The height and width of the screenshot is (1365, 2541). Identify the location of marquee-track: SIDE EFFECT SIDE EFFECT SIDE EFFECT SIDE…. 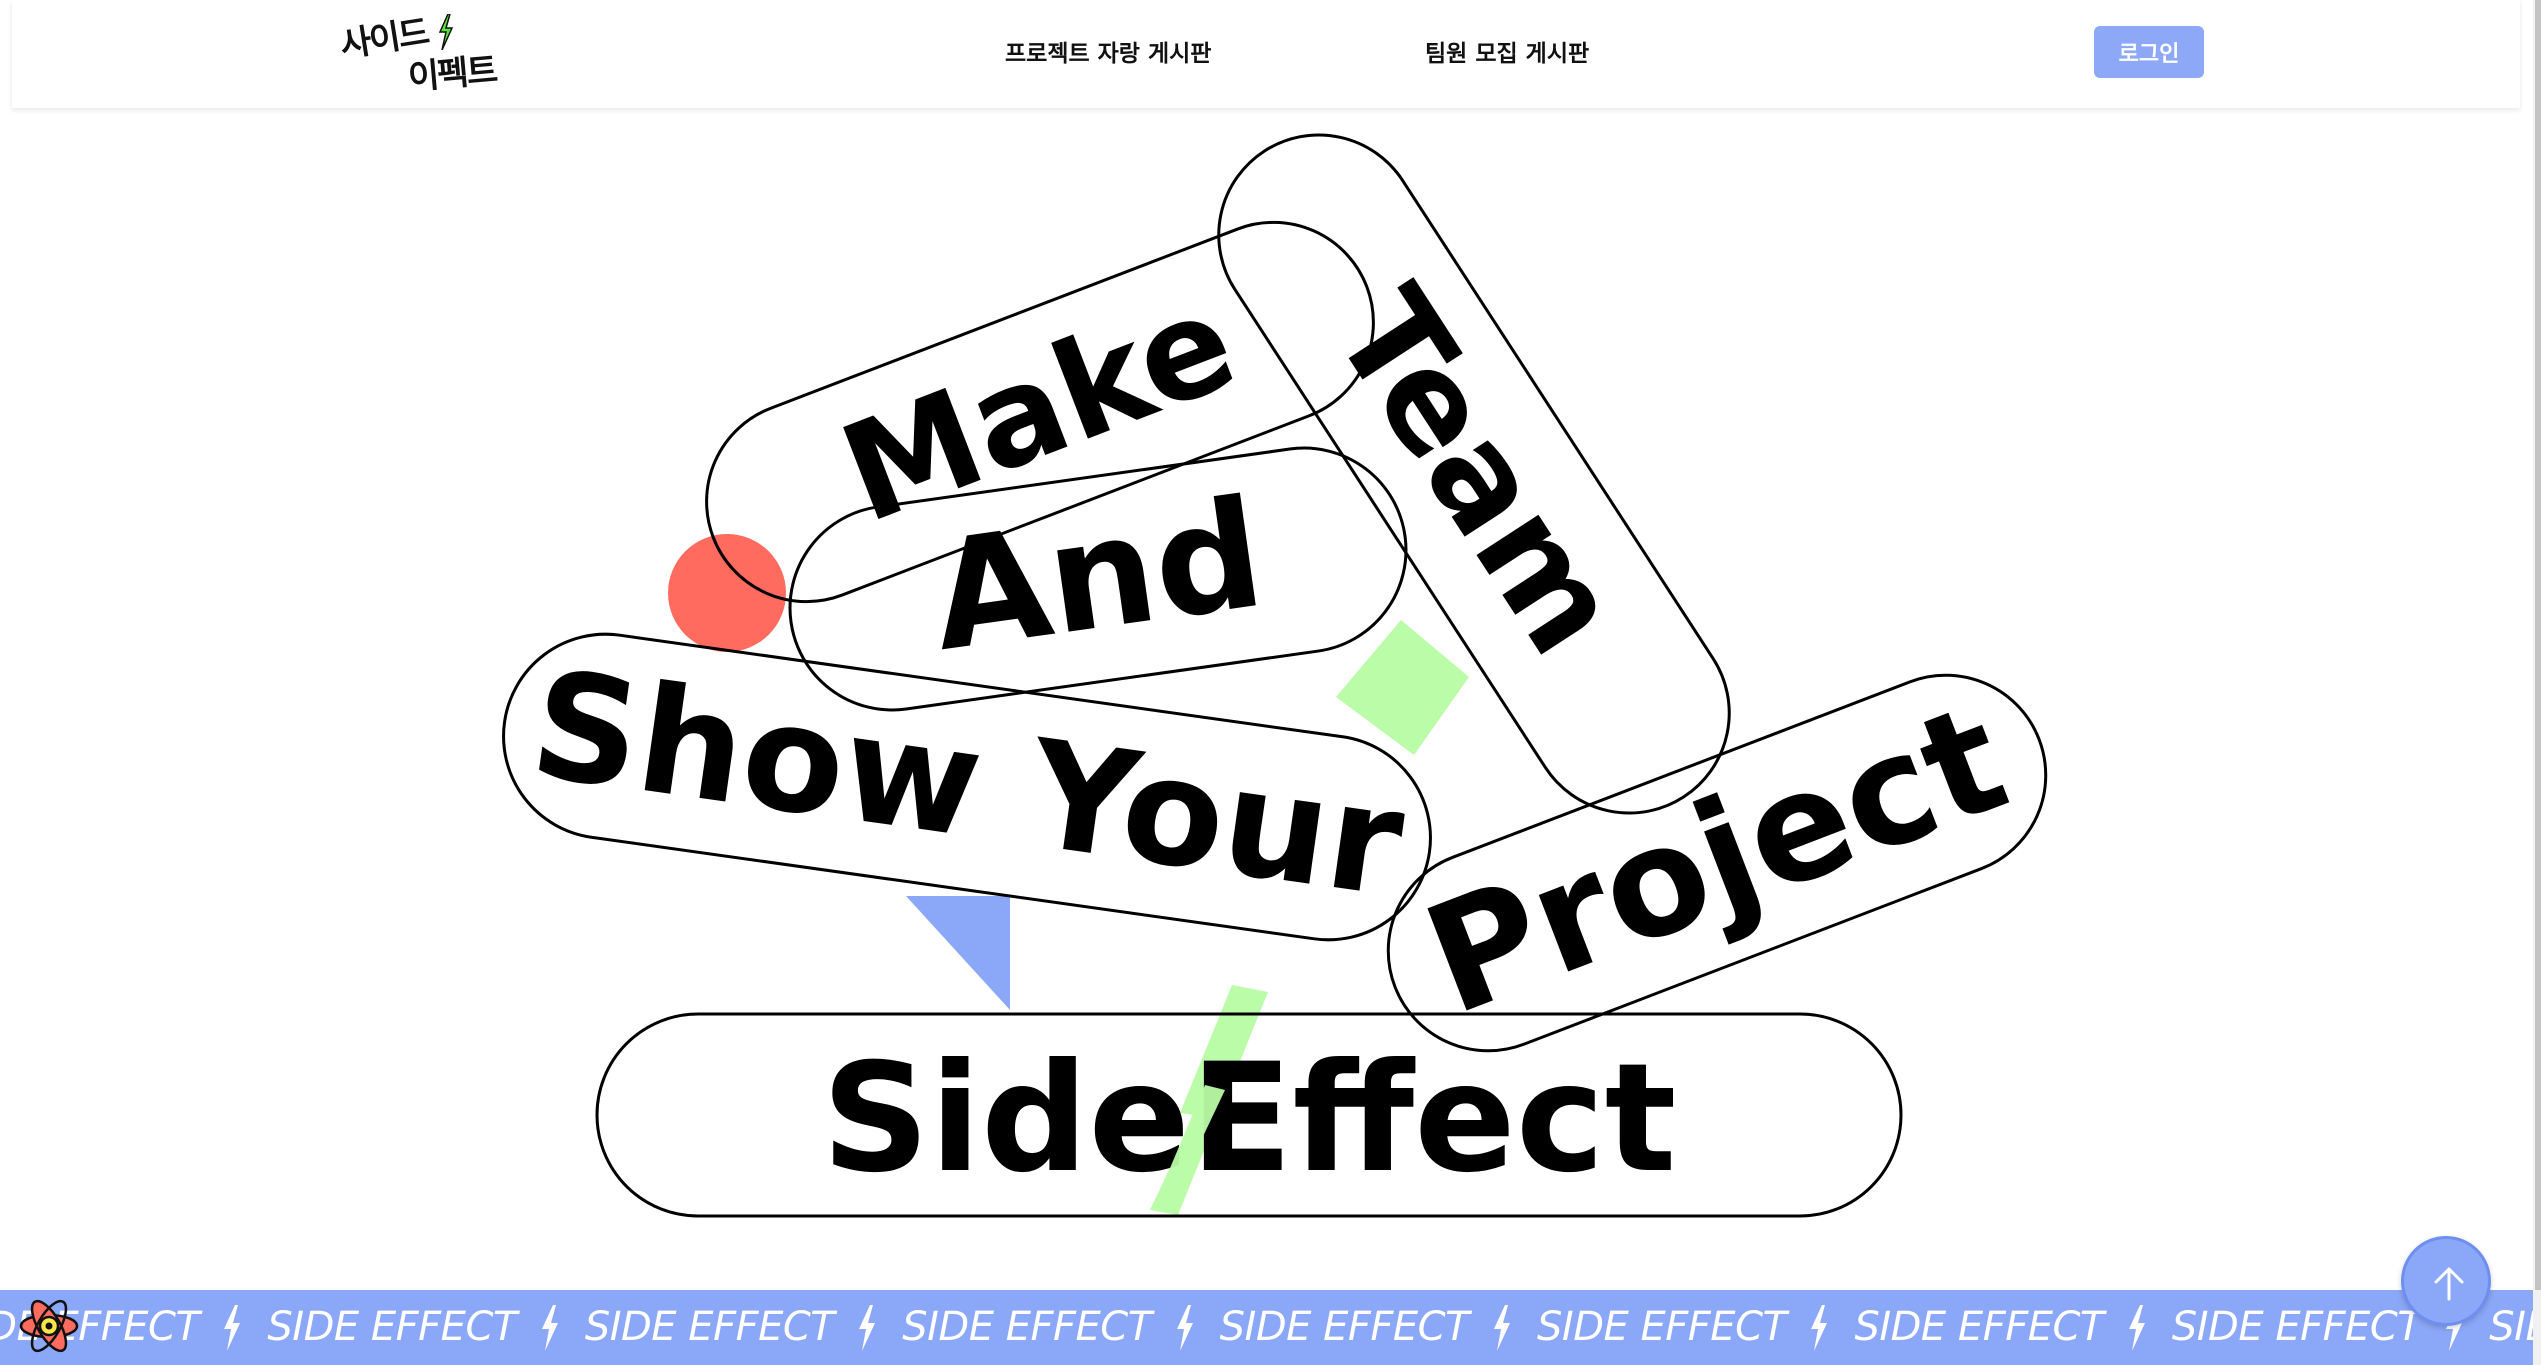
(1266, 1327).